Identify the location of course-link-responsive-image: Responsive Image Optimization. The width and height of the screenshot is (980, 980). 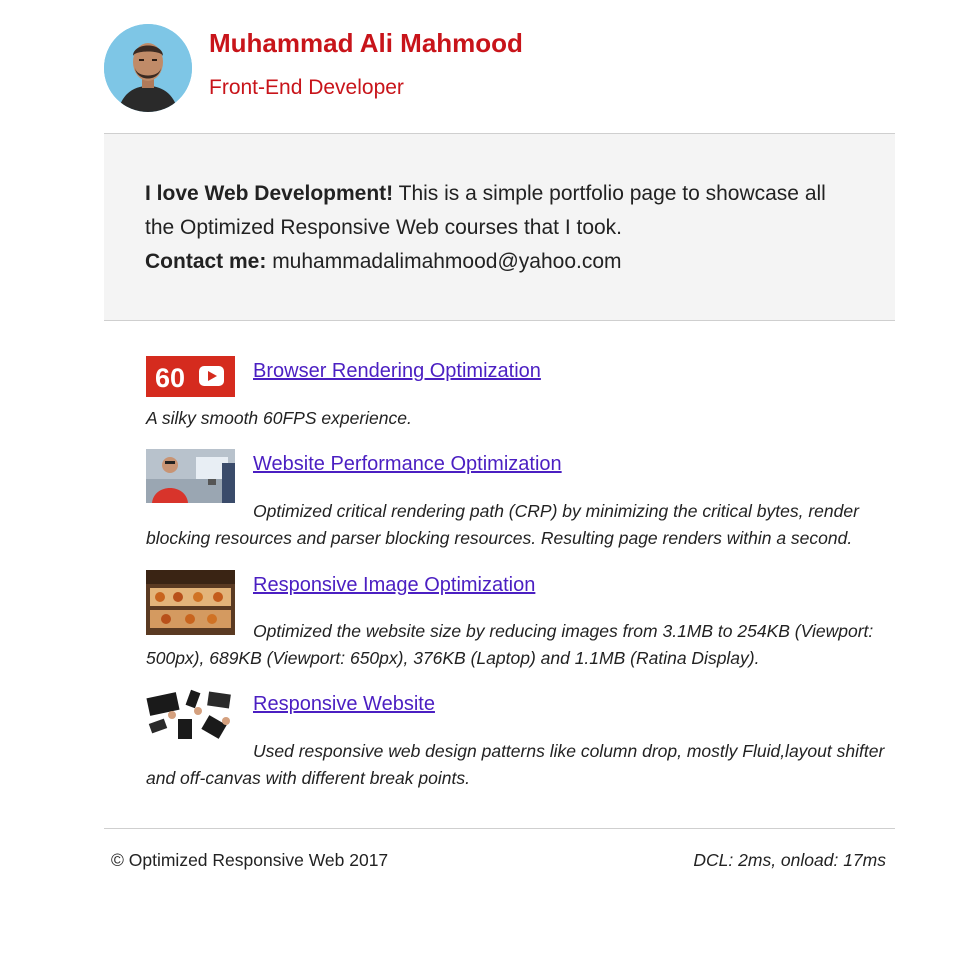
(394, 585).